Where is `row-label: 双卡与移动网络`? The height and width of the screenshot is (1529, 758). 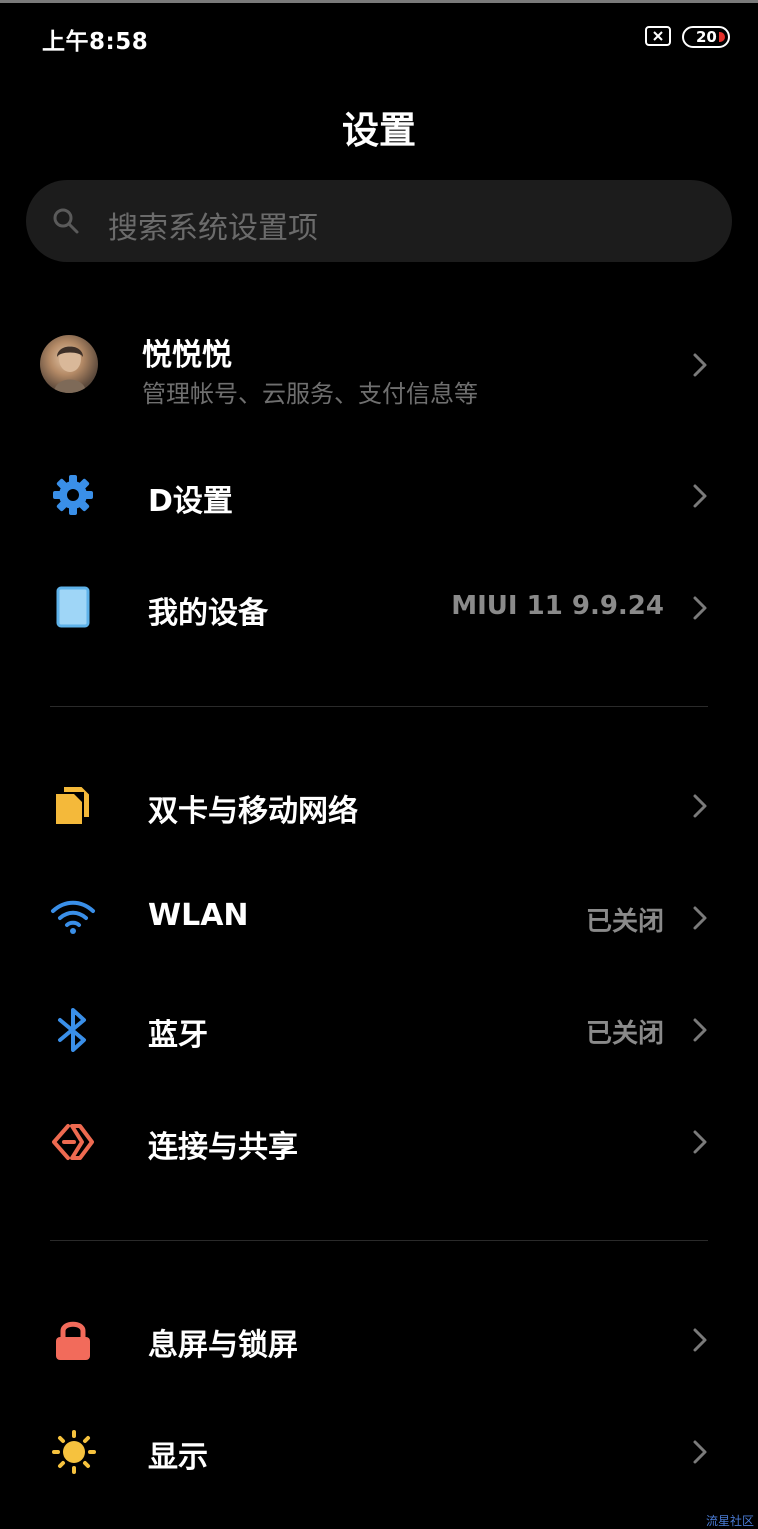
row-label: 双卡与移动网络 is located at coordinates (253, 811).